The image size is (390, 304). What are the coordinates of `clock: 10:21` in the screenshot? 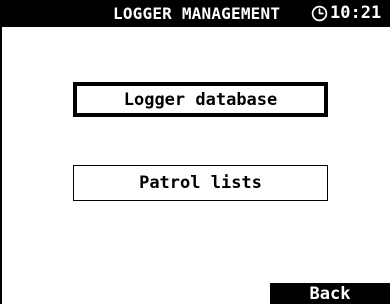 It's located at (346, 13).